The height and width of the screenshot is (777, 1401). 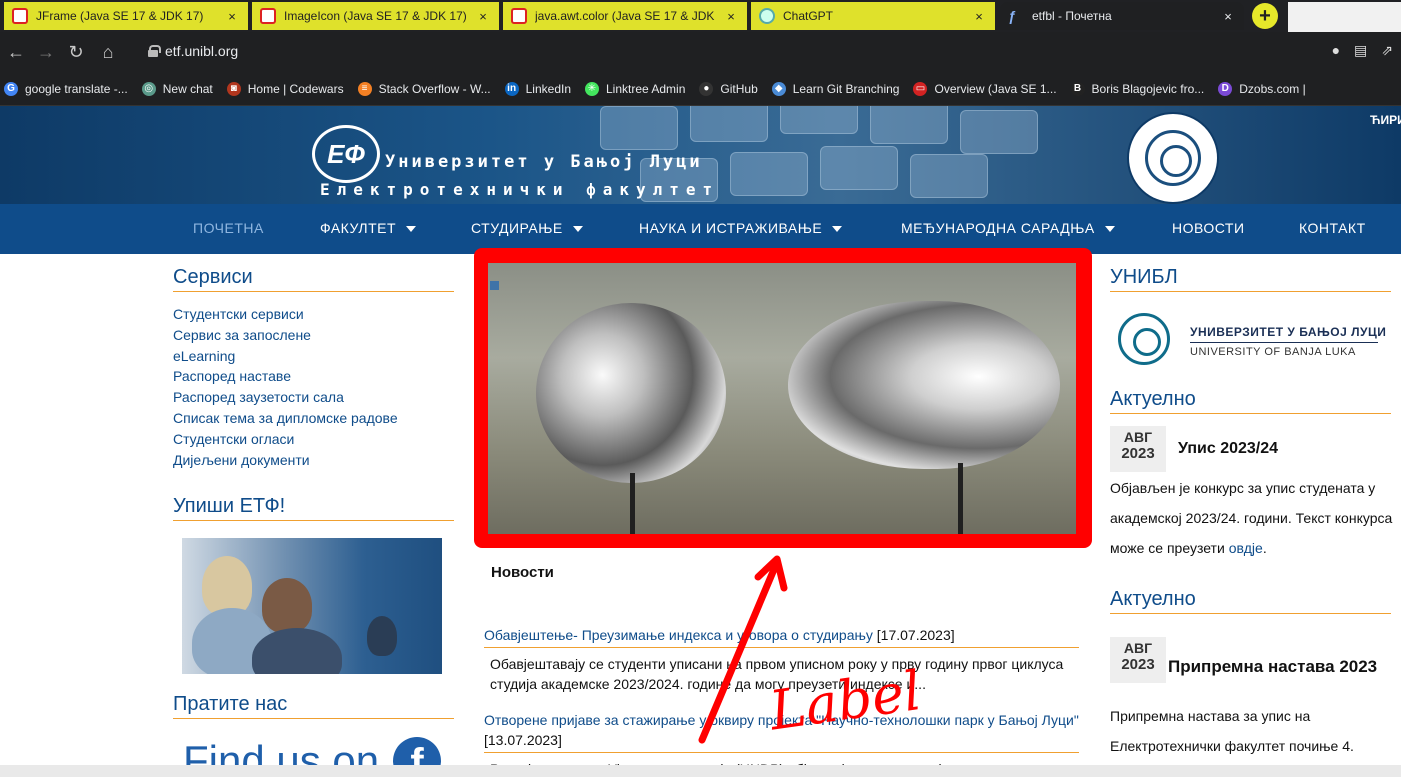 What do you see at coordinates (1273, 352) in the screenshot?
I see `unibl-subtitle: UNIVERSITY OF BANJA LUKA` at bounding box center [1273, 352].